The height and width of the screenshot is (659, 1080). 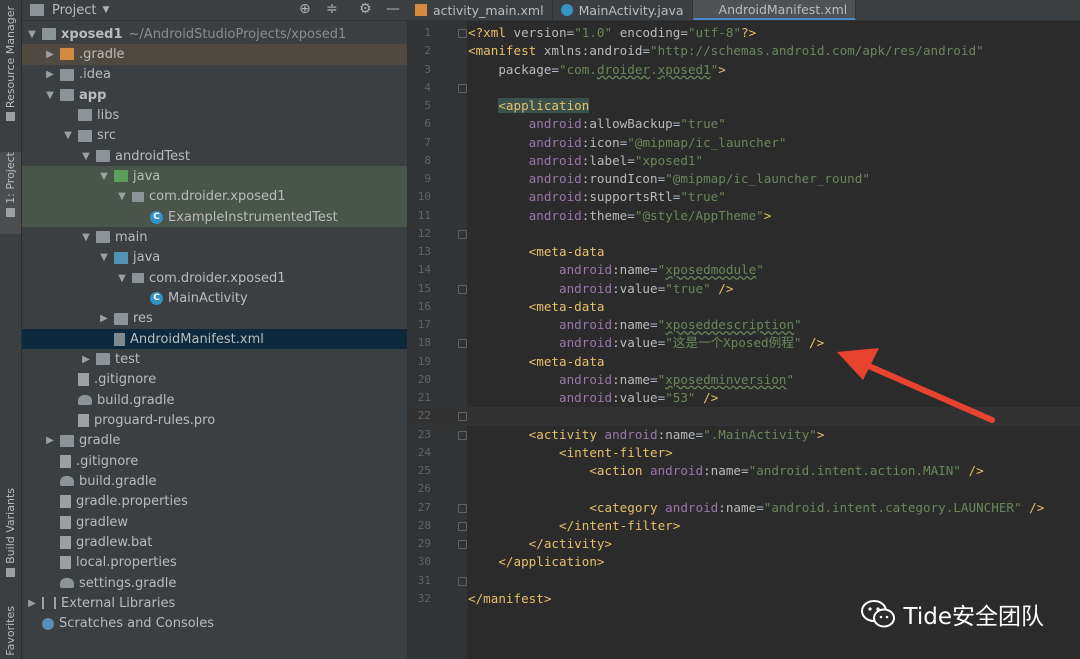 I want to click on code-line: 17 android:name="xposeddescription", so click(x=743, y=325).